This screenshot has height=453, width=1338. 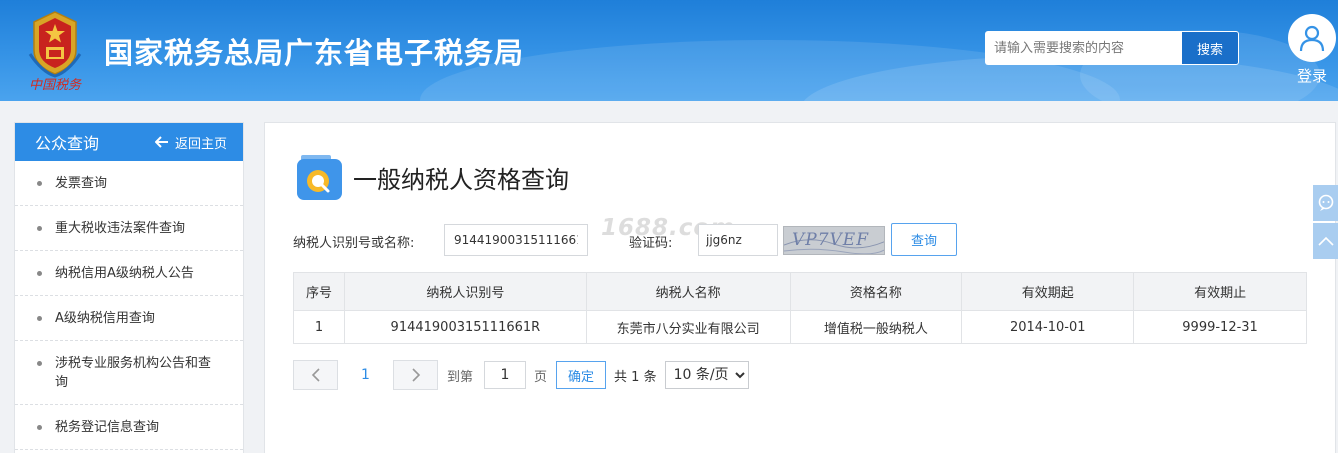 What do you see at coordinates (161, 142) in the screenshot?
I see `back-arrow-icon` at bounding box center [161, 142].